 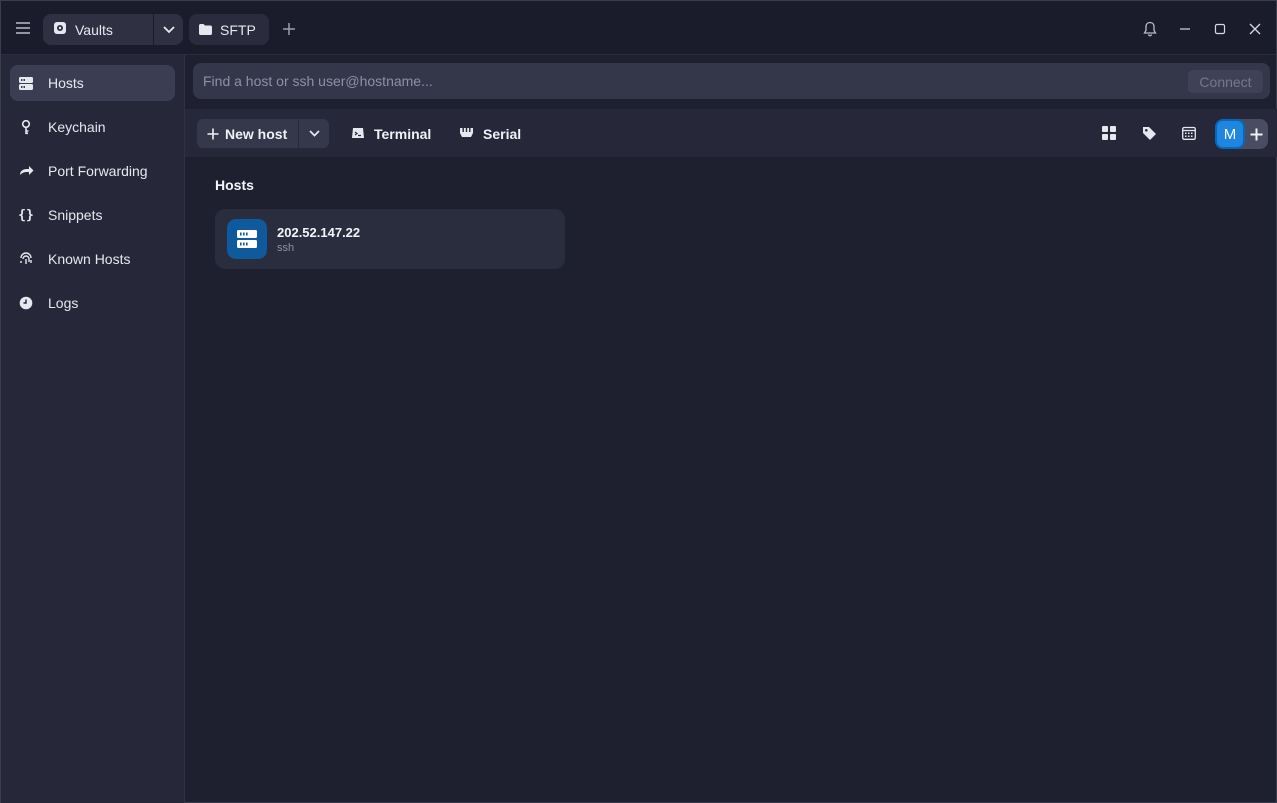 I want to click on sidebar-item-keychain: Keychain, so click(x=92, y=127).